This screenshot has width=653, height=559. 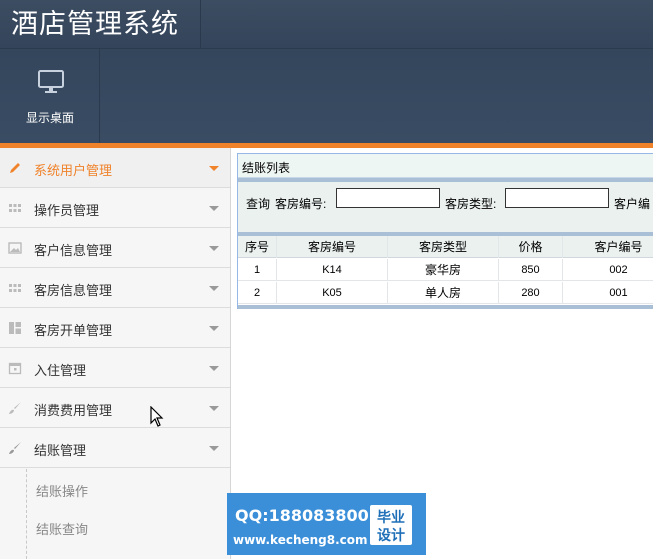 I want to click on watermark-qq: QQ:188083800, so click(x=302, y=515).